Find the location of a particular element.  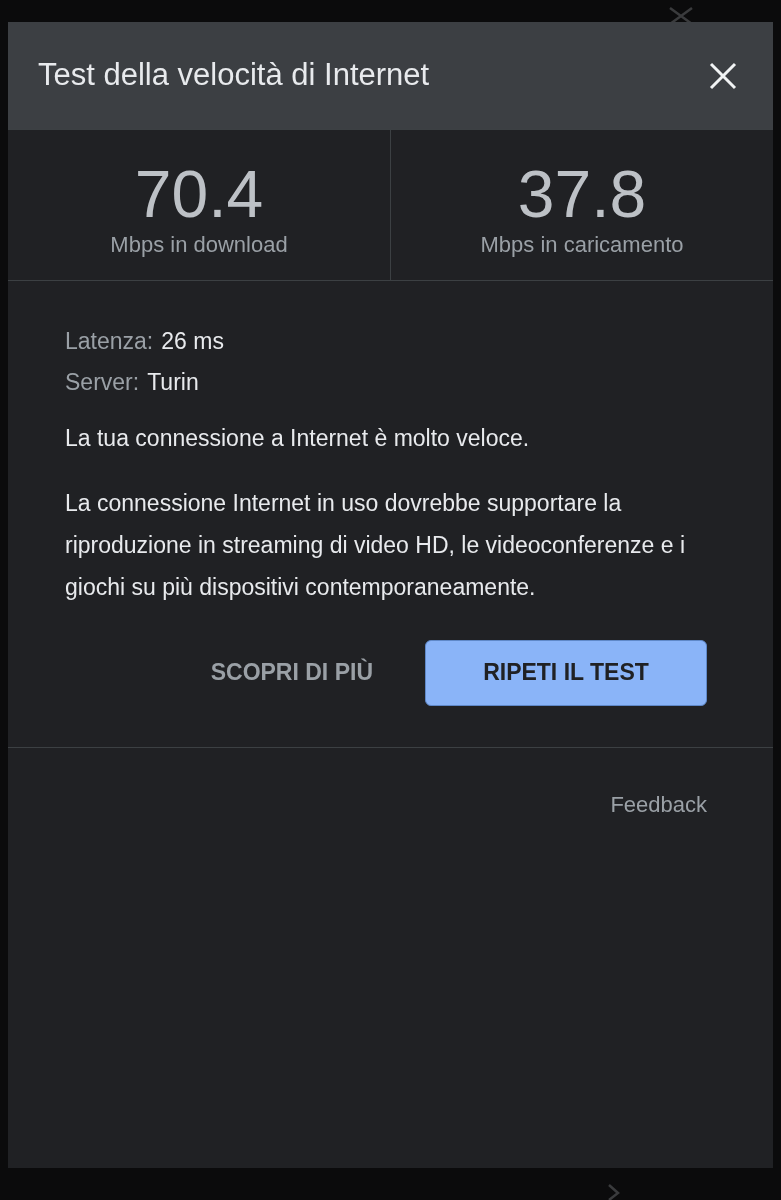

feedback-link: Feedback is located at coordinates (658, 804).